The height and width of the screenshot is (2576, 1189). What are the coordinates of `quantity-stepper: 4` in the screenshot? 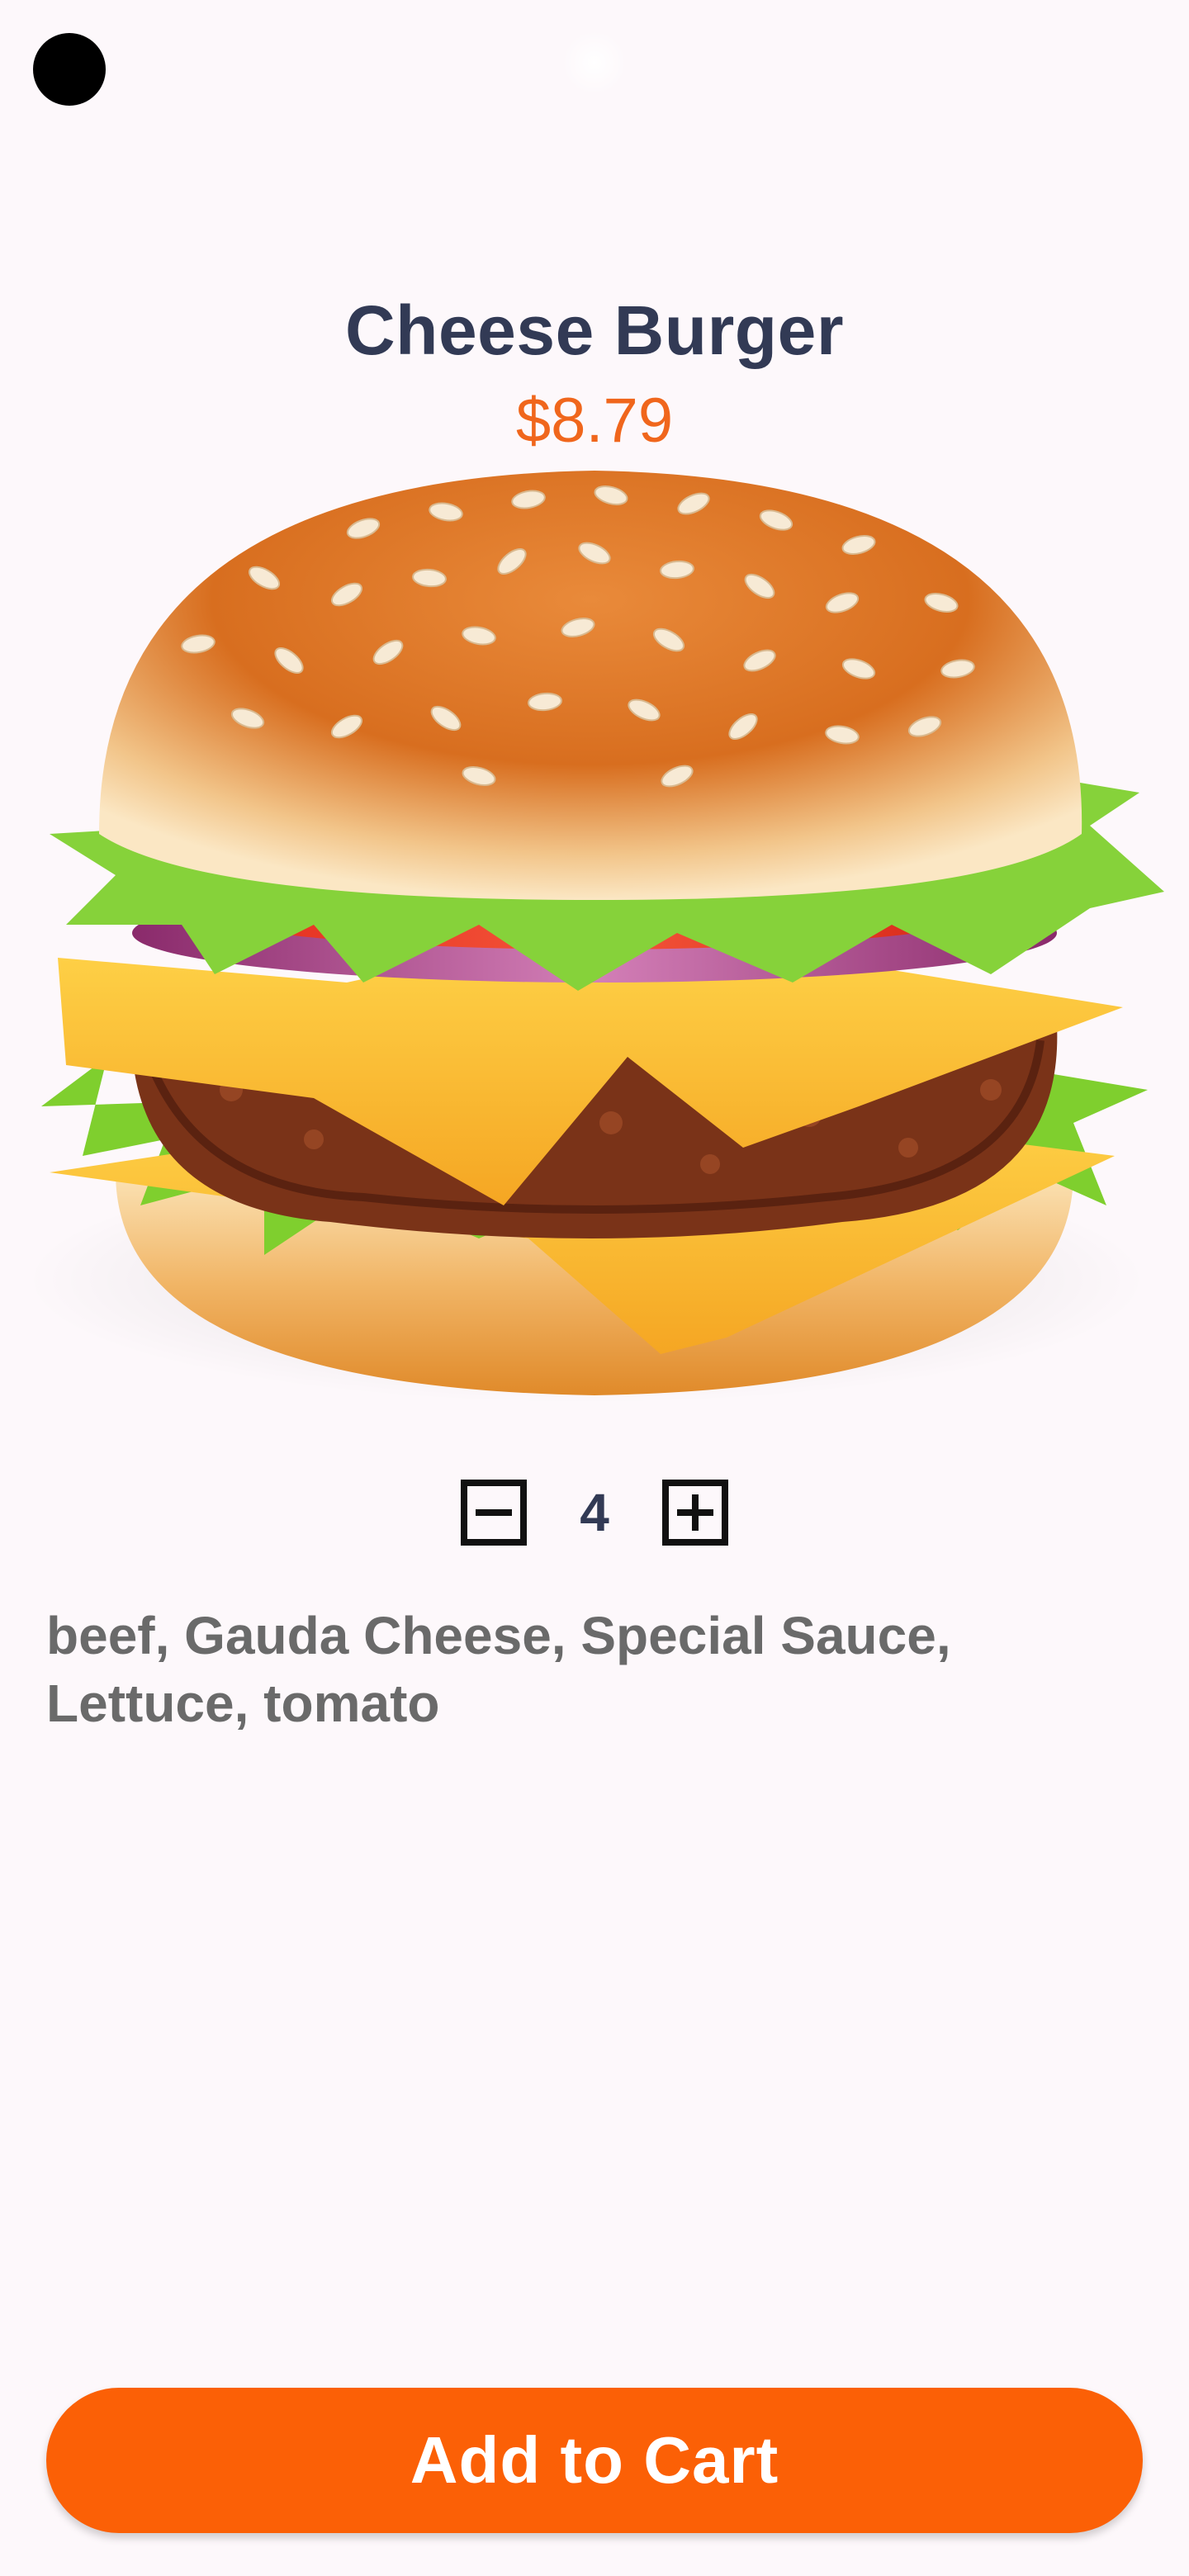 It's located at (594, 1512).